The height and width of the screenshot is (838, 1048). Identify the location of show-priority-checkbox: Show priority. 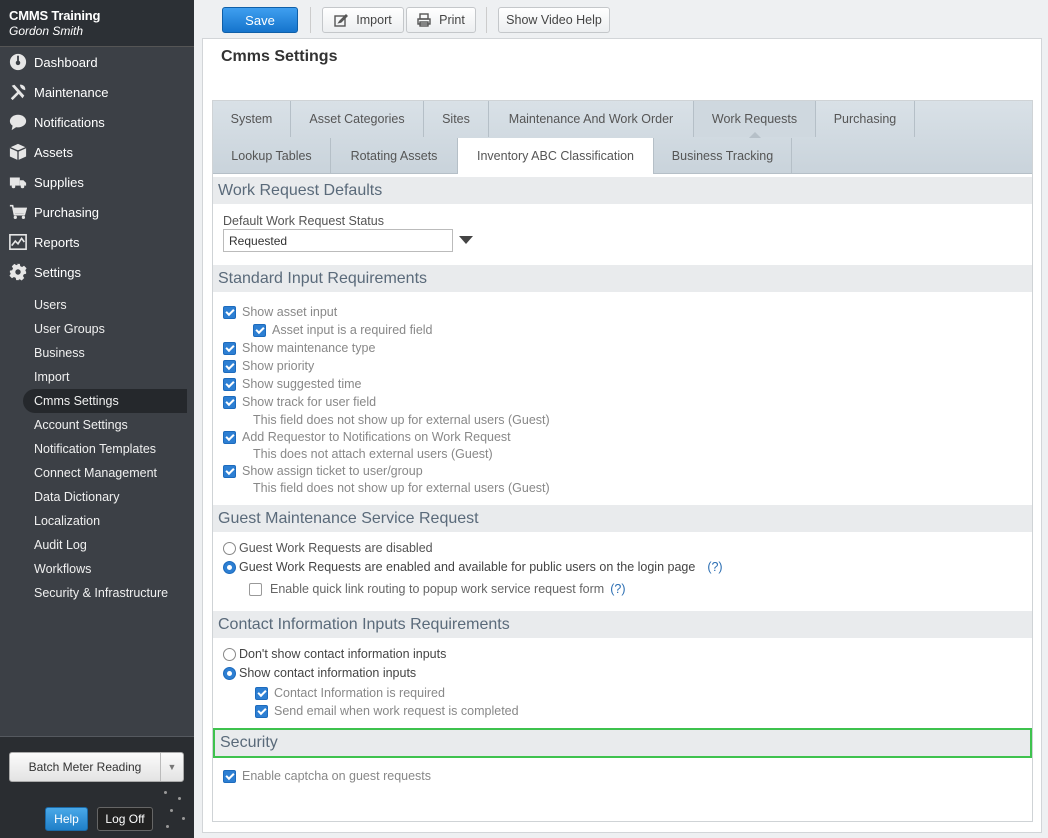
(268, 366).